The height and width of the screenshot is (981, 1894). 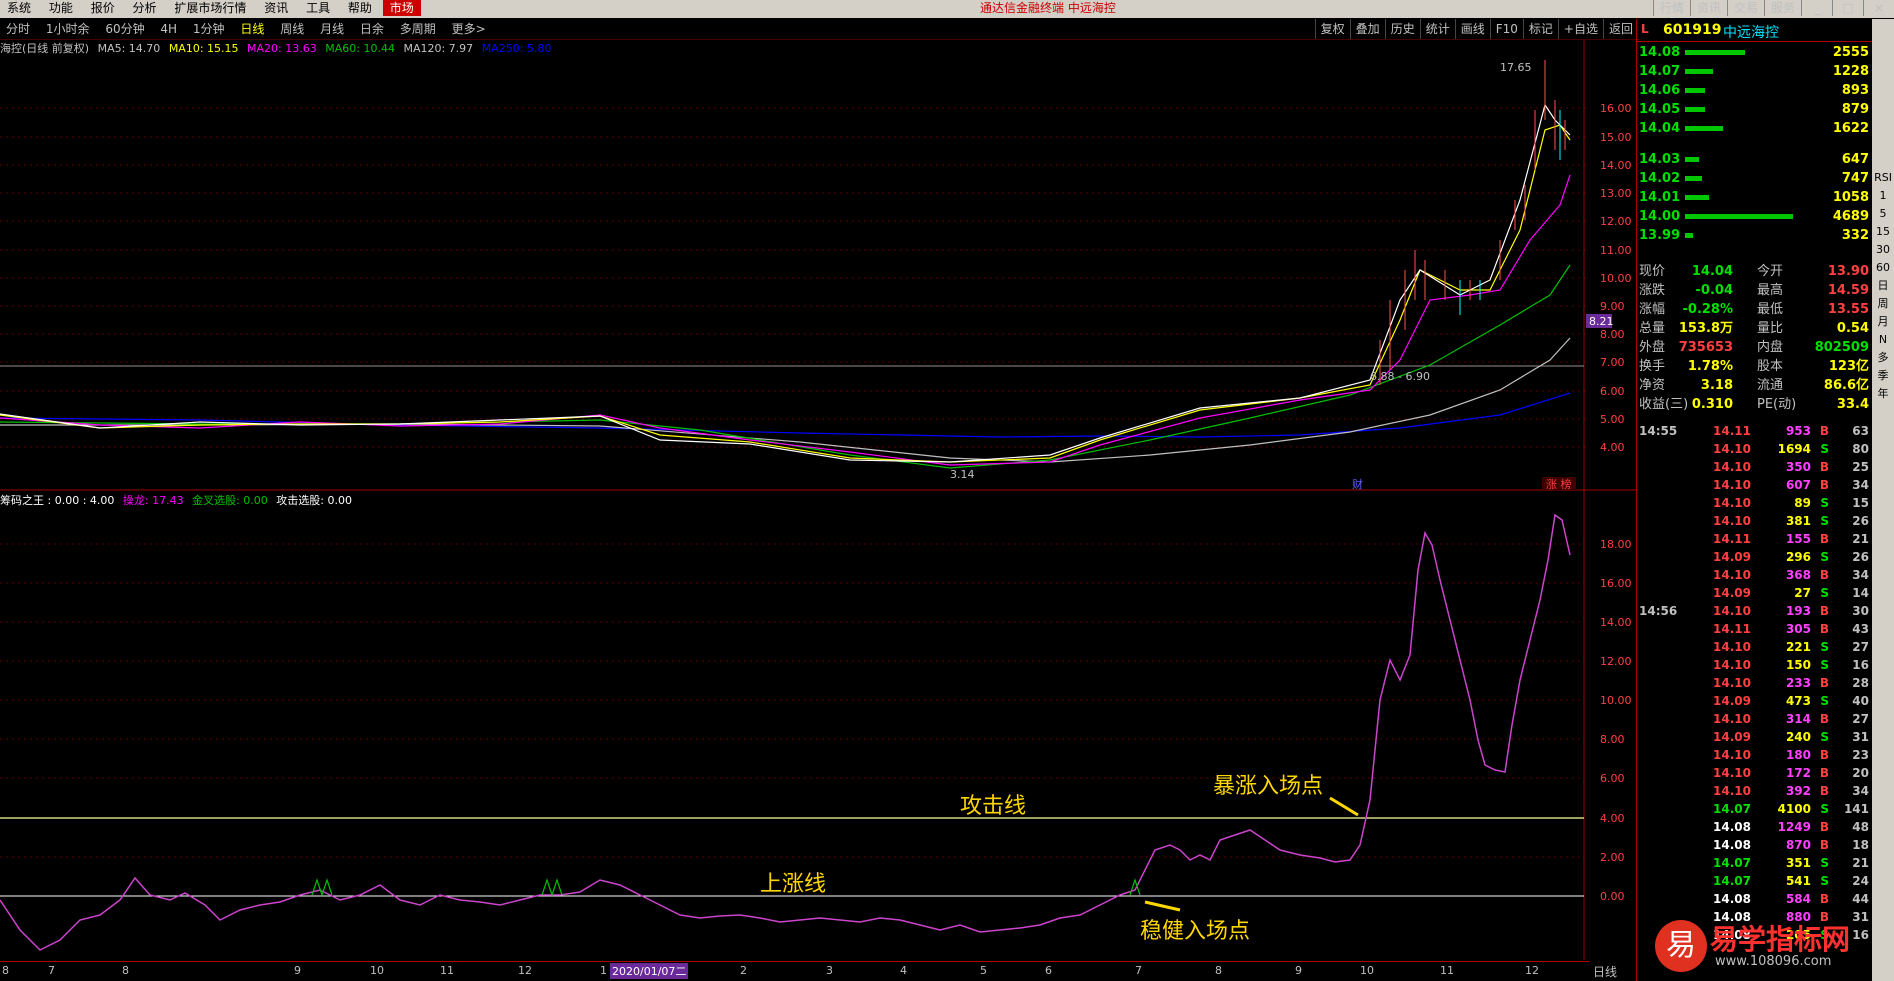 I want to click on axis-label: 10.00, so click(x=1616, y=278).